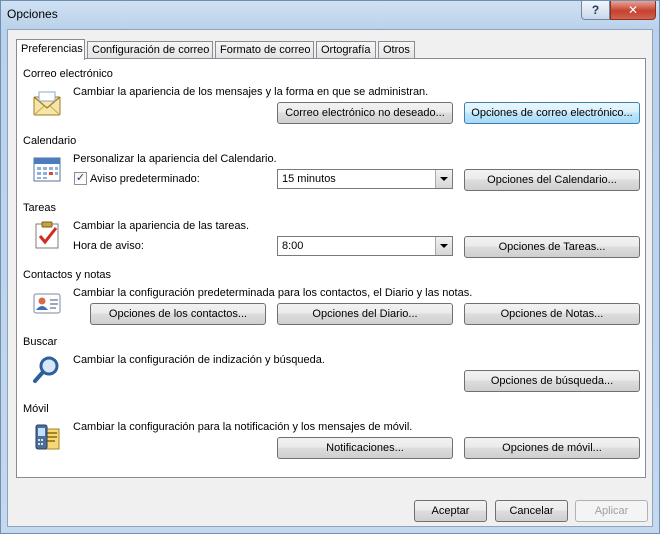 This screenshot has width=660, height=534. Describe the element at coordinates (108, 246) in the screenshot. I see `task-reminder-label: Hora de aviso:` at that location.